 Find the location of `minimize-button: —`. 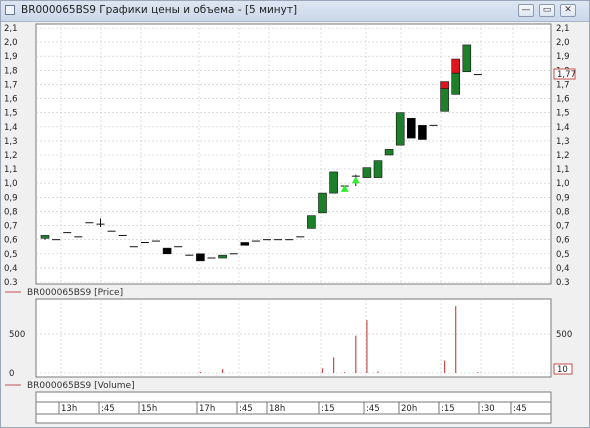

minimize-button: — is located at coordinates (526, 10).